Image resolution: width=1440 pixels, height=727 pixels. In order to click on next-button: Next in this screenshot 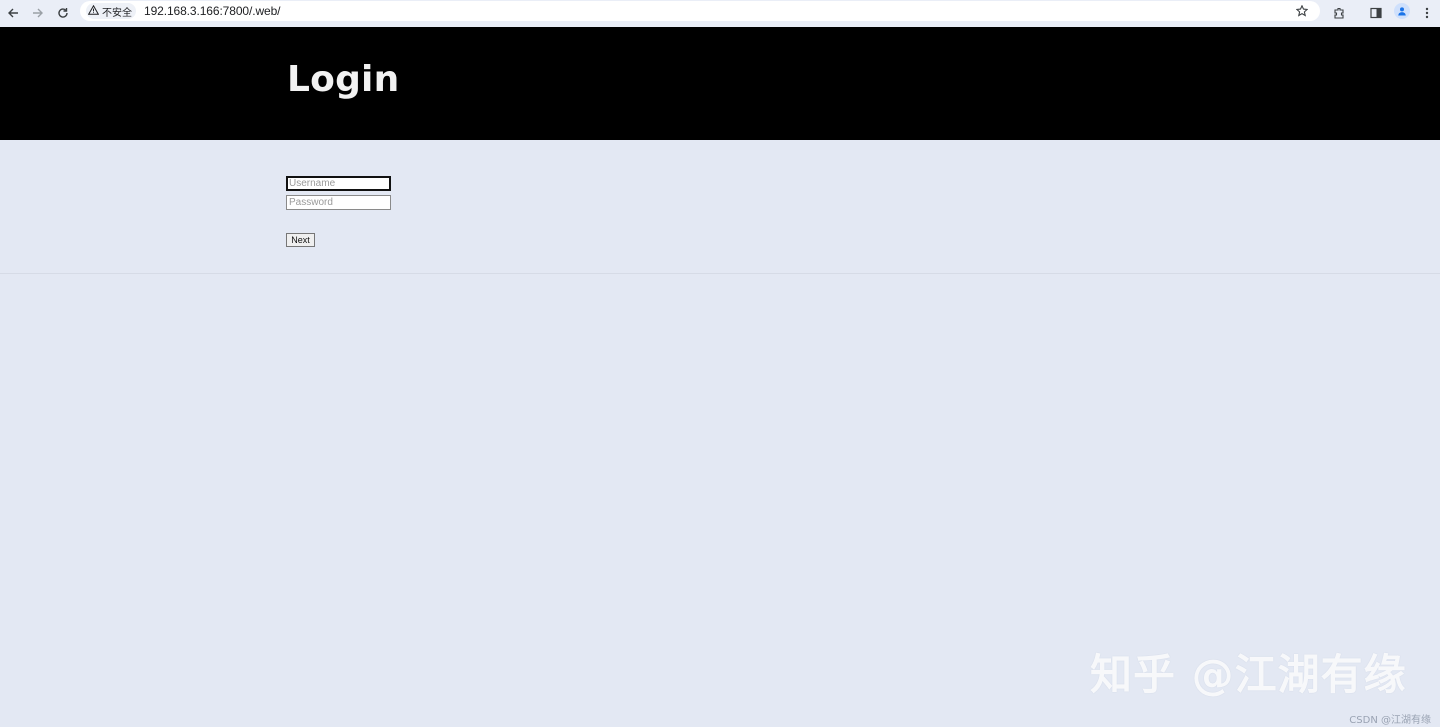, I will do `click(300, 240)`.